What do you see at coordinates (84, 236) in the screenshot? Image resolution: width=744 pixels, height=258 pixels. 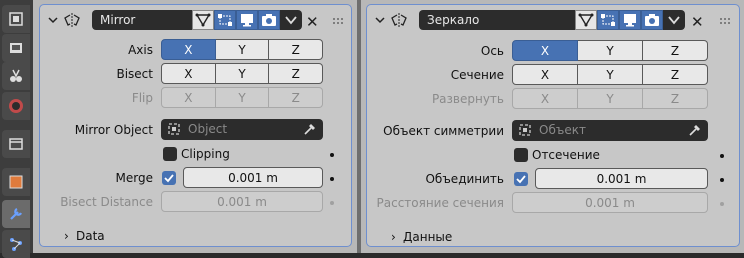 I see `data-subpanel-header: › Data` at bounding box center [84, 236].